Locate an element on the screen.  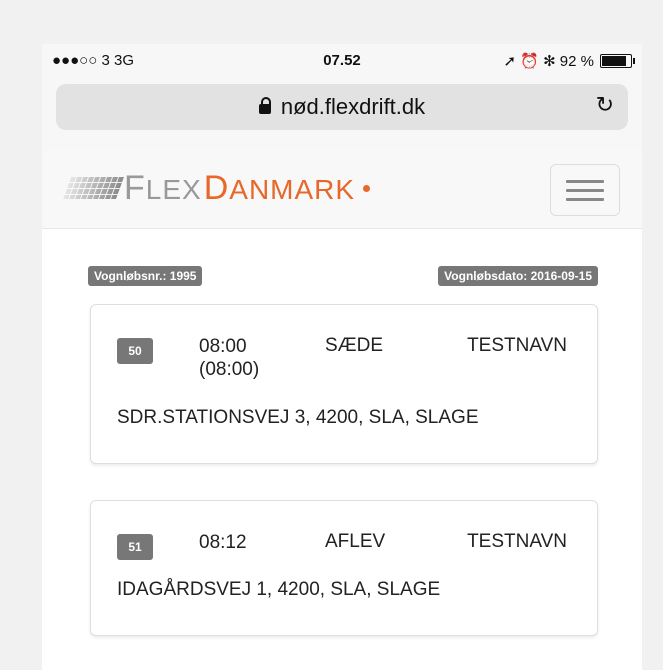
stop-time: 08:12 is located at coordinates (223, 542).